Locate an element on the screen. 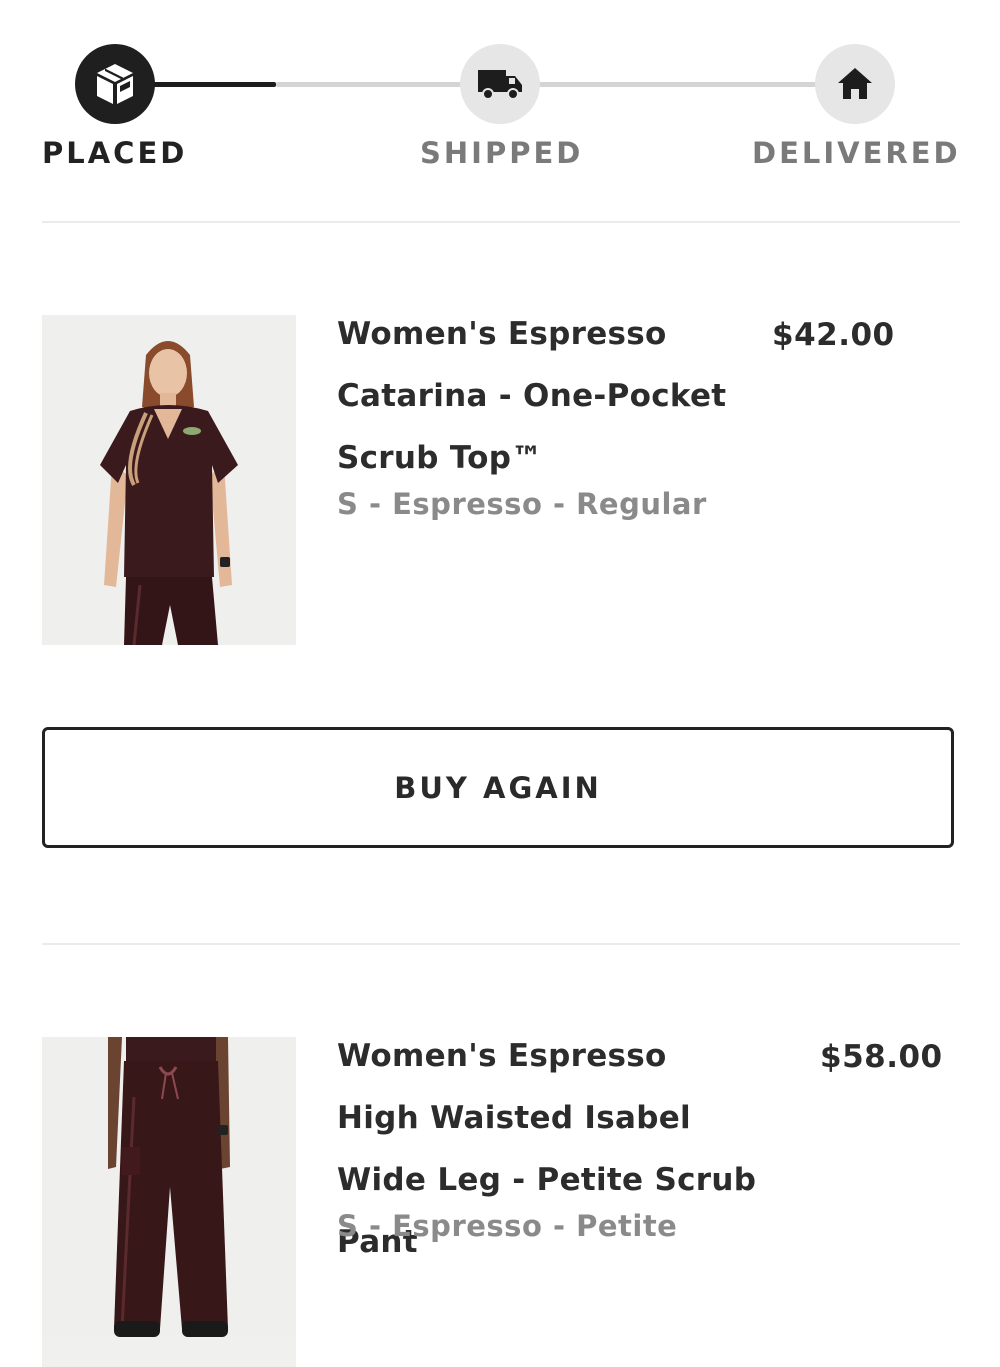 The width and height of the screenshot is (1000, 1367). progress-line-complete is located at coordinates (213, 84).